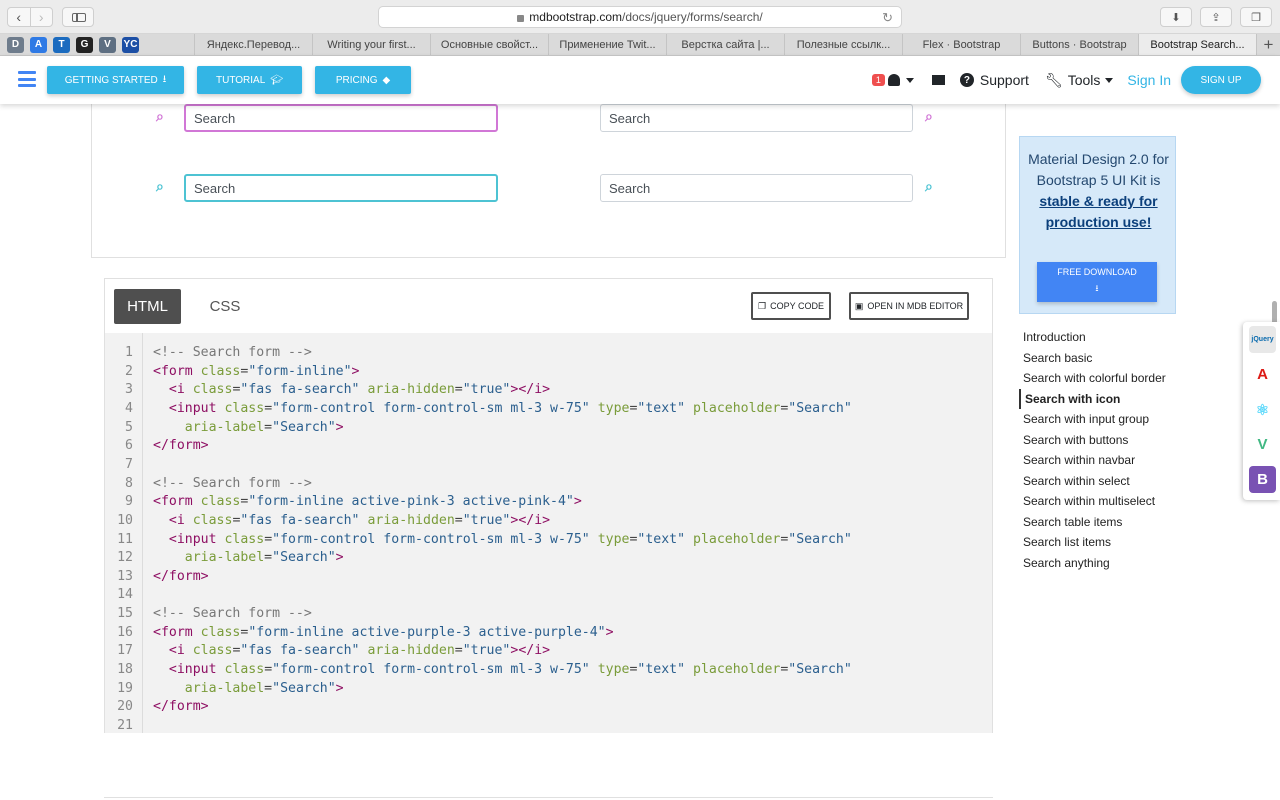 The image size is (1280, 800). Describe the element at coordinates (1109, 80) in the screenshot. I see `tools-caret-icon` at that location.